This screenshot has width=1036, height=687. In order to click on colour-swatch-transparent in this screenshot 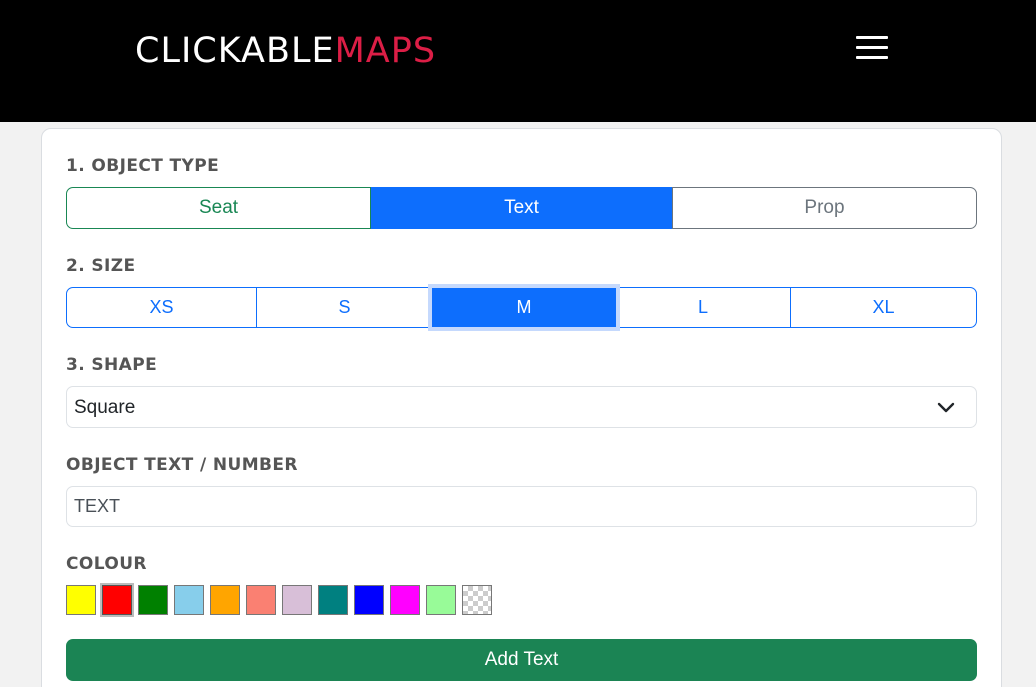, I will do `click(477, 600)`.